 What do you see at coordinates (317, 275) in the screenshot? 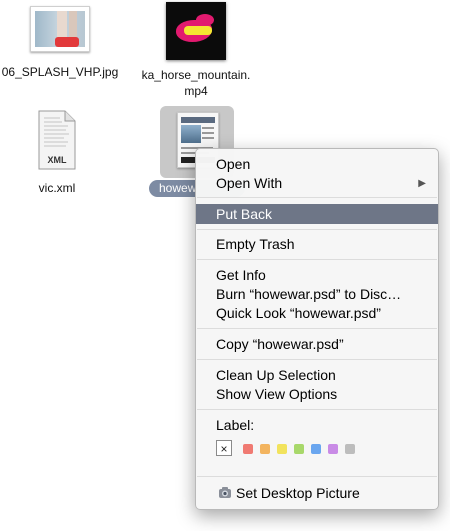
I see `menu-item-get-info: Get Info` at bounding box center [317, 275].